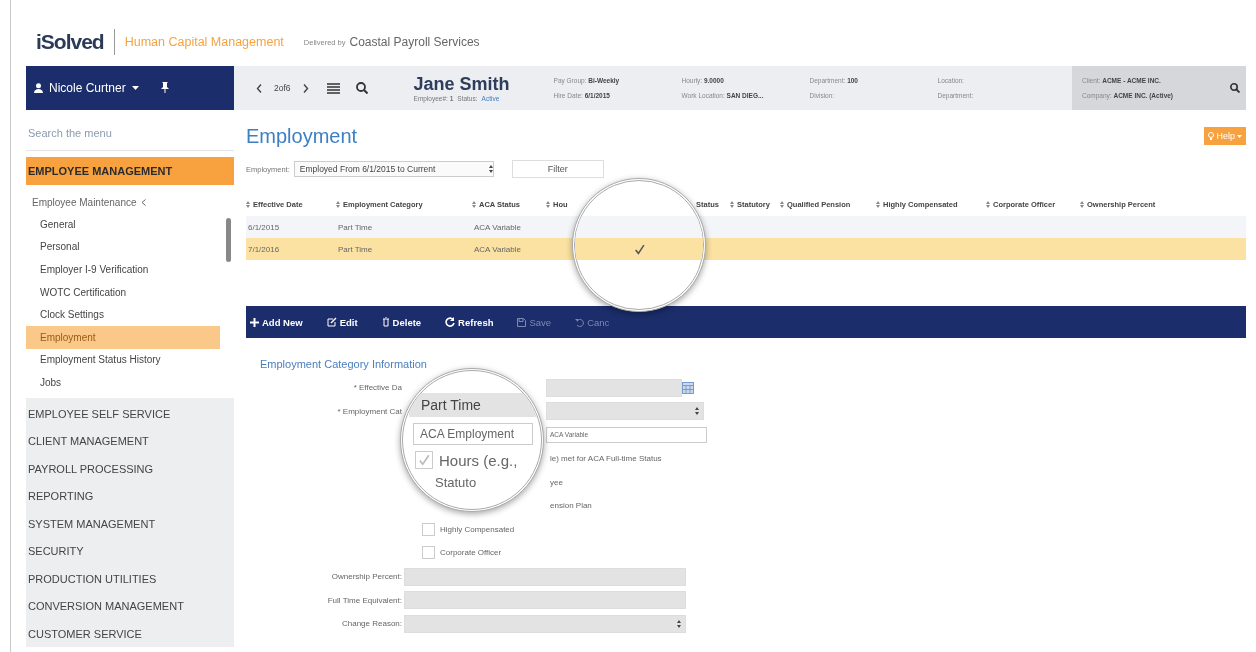  What do you see at coordinates (130, 523) in the screenshot?
I see `menu-section: SYSTEM MANAGEMENT` at bounding box center [130, 523].